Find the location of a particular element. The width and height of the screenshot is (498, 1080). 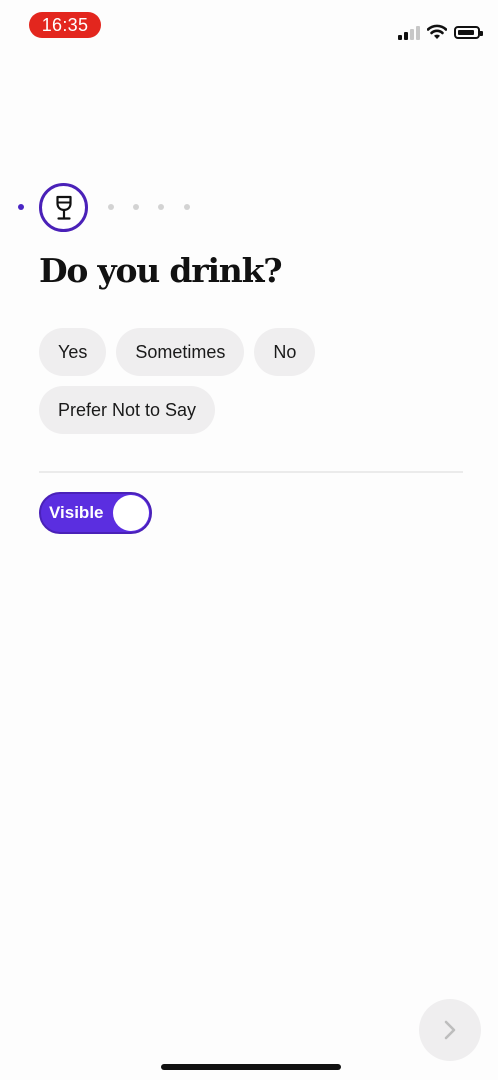

next-button is located at coordinates (450, 1030).